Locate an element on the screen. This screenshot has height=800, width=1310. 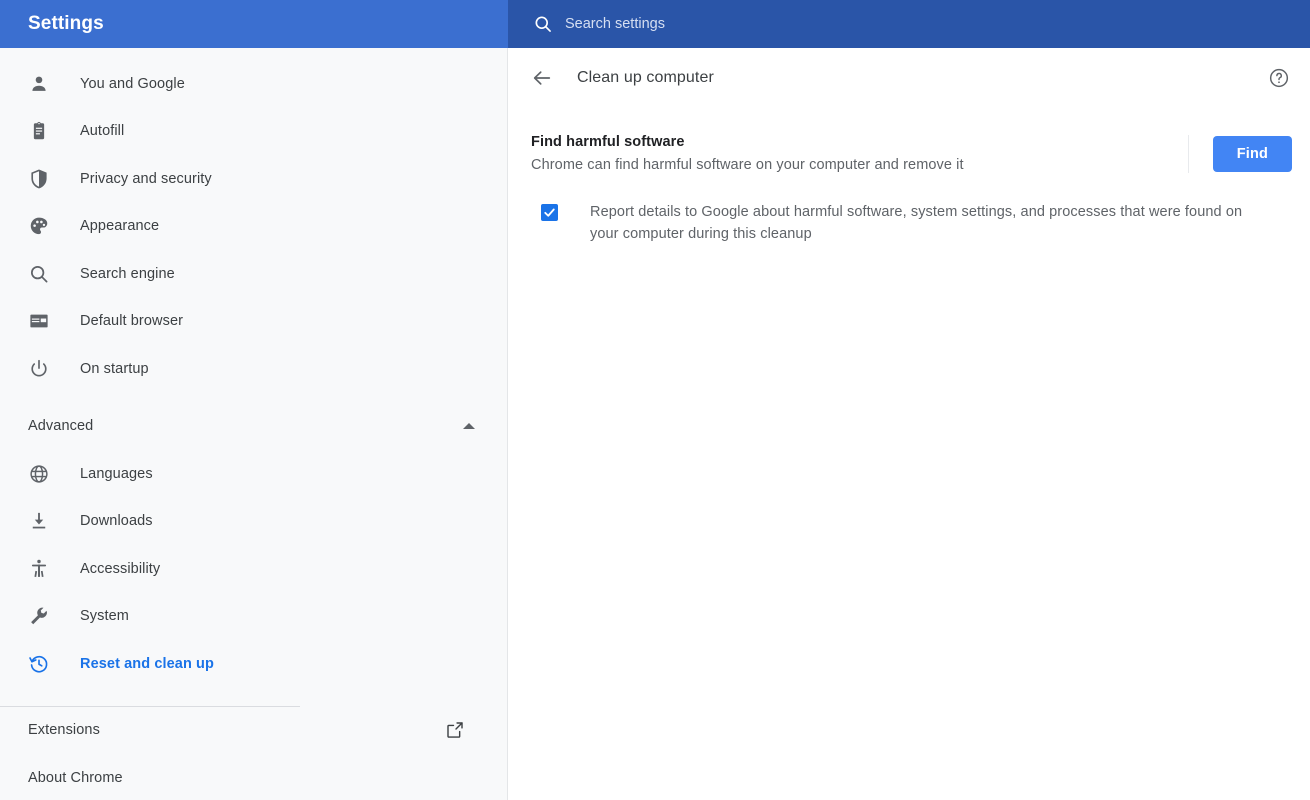
find-button: Find is located at coordinates (1252, 153).